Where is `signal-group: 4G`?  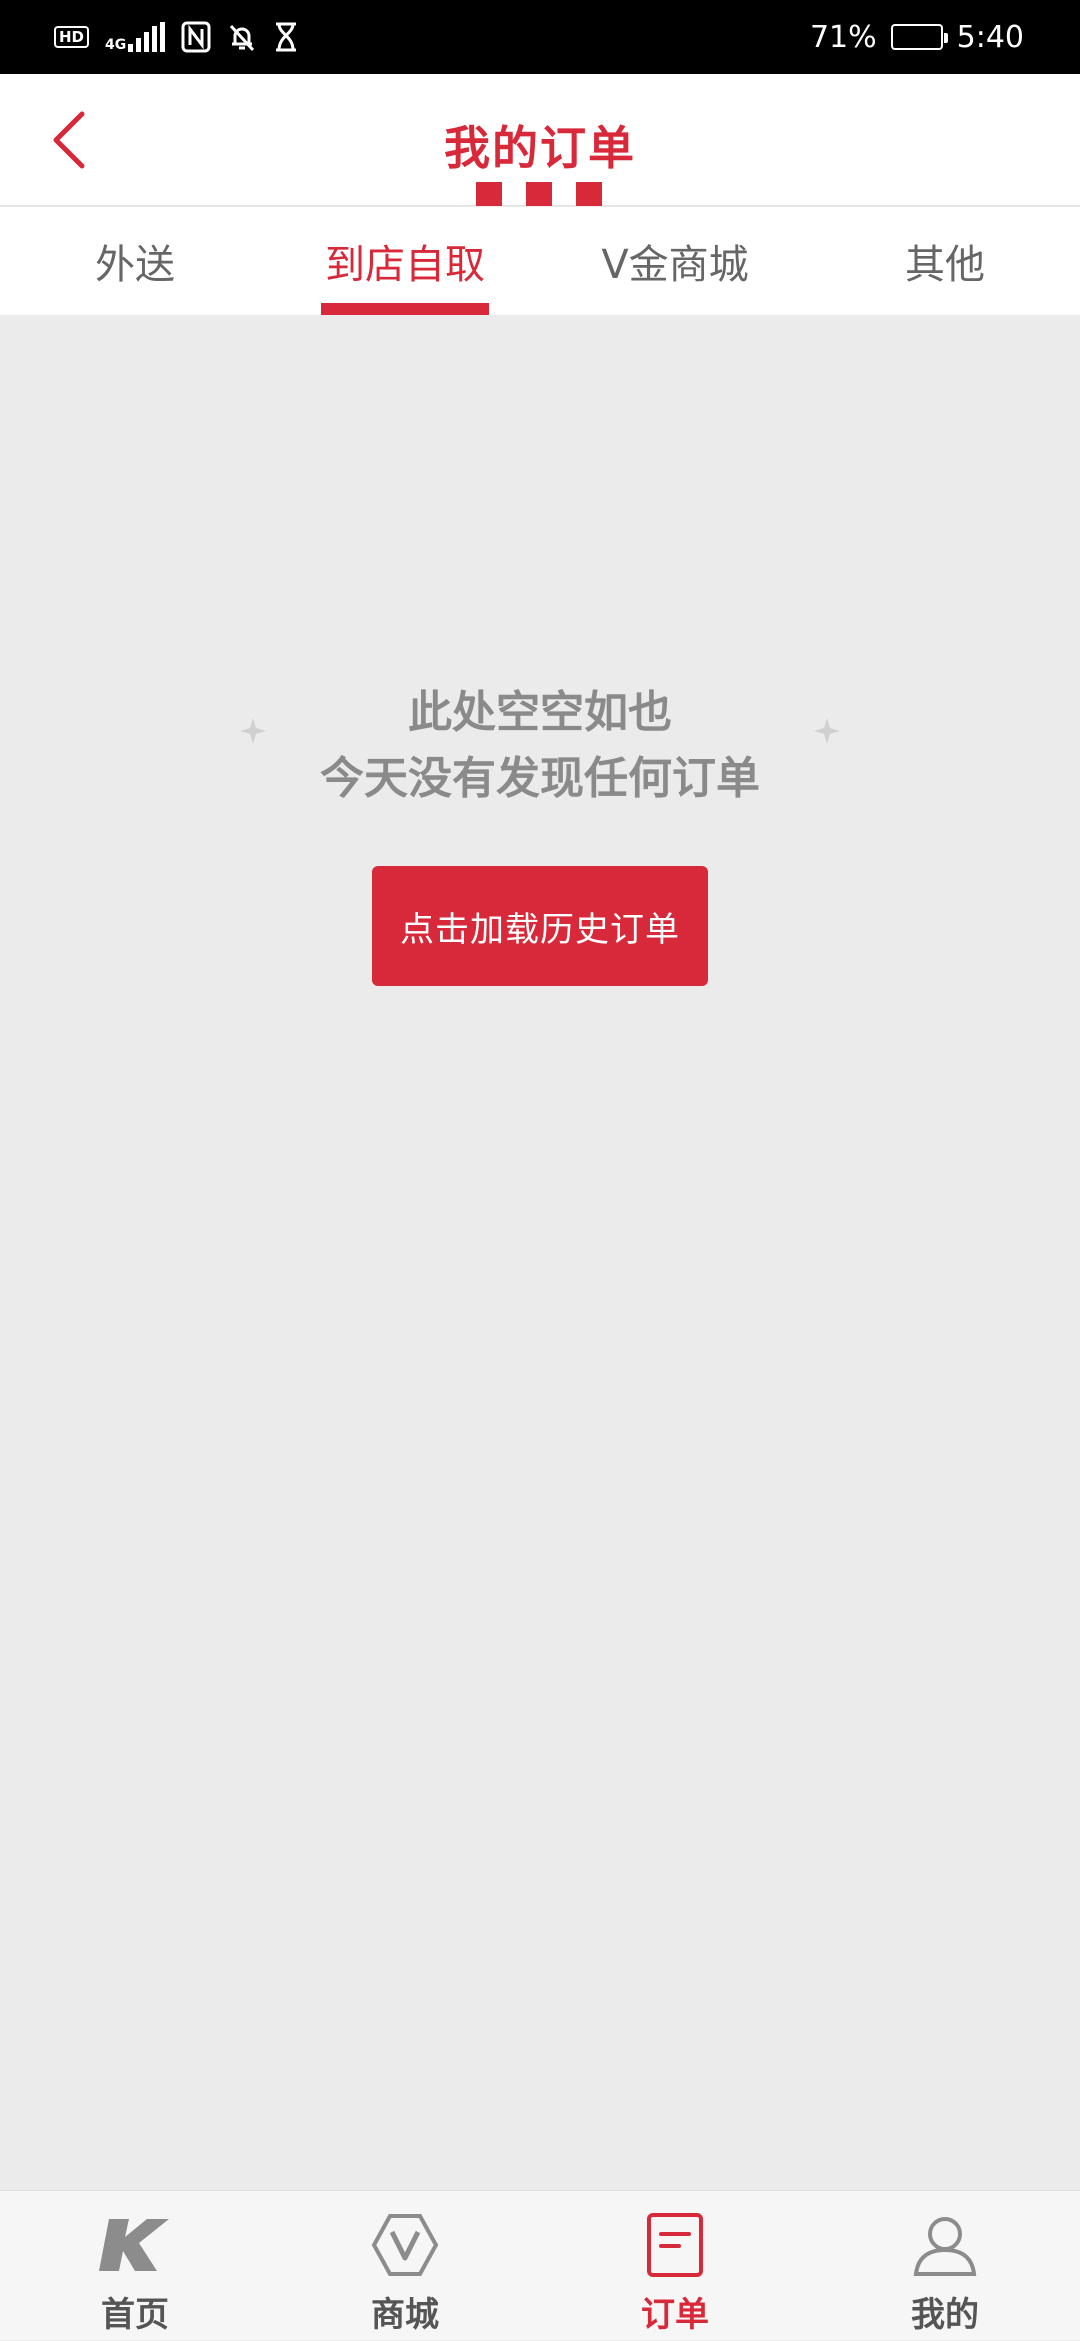 signal-group: 4G is located at coordinates (135, 37).